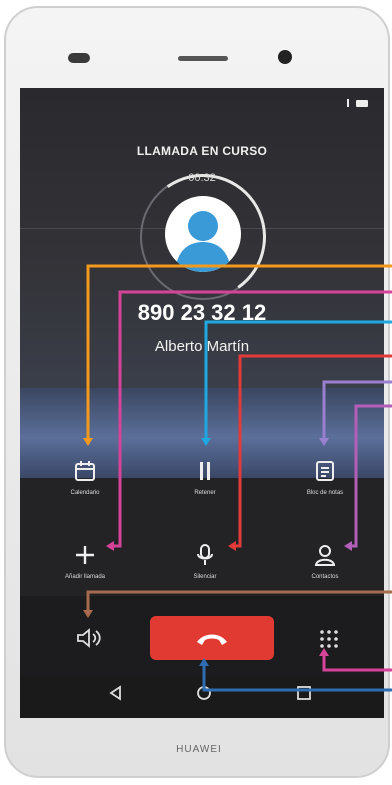  What do you see at coordinates (329, 639) in the screenshot?
I see `dialpad-icon` at bounding box center [329, 639].